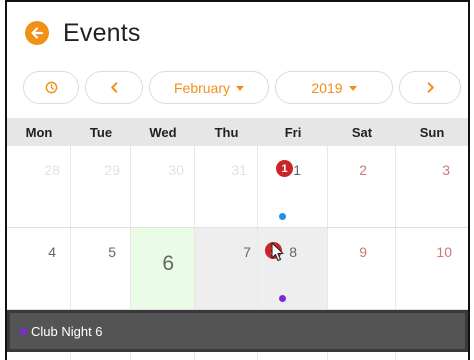  Describe the element at coordinates (432, 268) in the screenshot. I see `day-cell: 10` at that location.